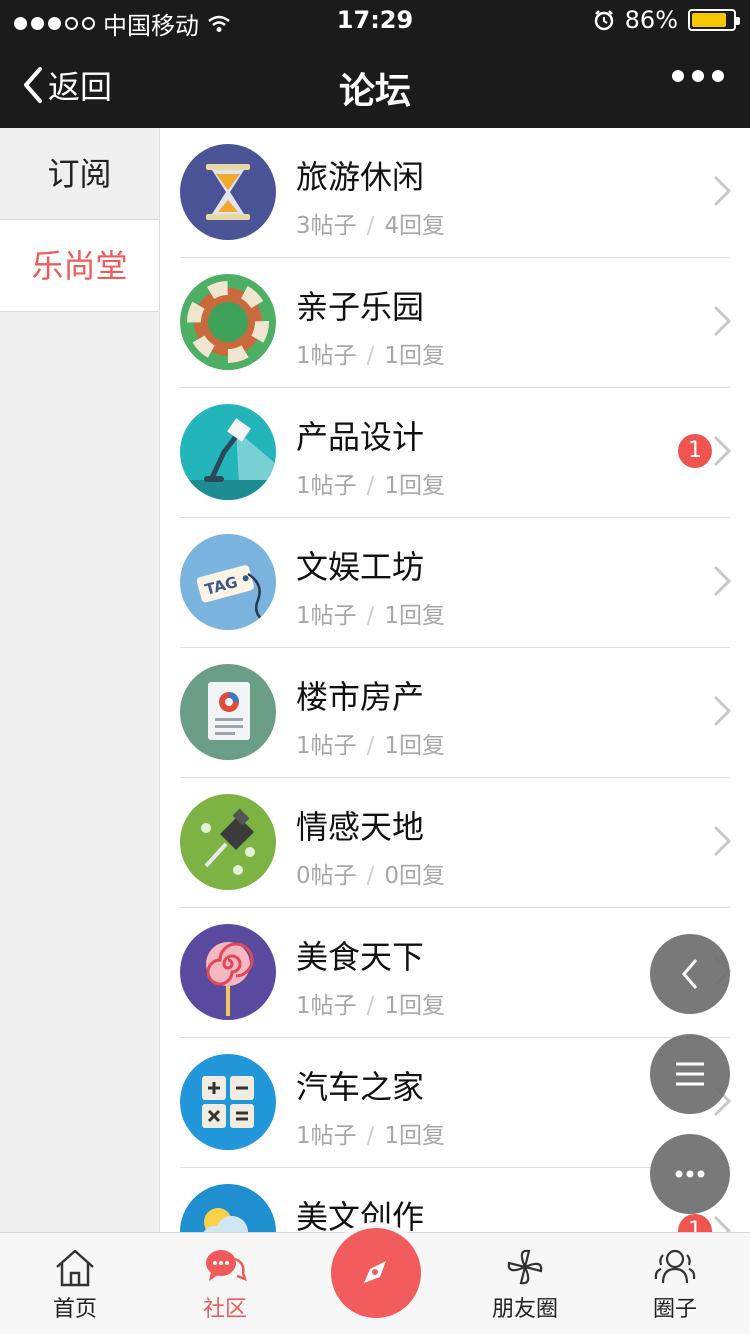  Describe the element at coordinates (455, 193) in the screenshot. I see `forum-row: 旅游休闲 3帖子 / 4回复` at that location.